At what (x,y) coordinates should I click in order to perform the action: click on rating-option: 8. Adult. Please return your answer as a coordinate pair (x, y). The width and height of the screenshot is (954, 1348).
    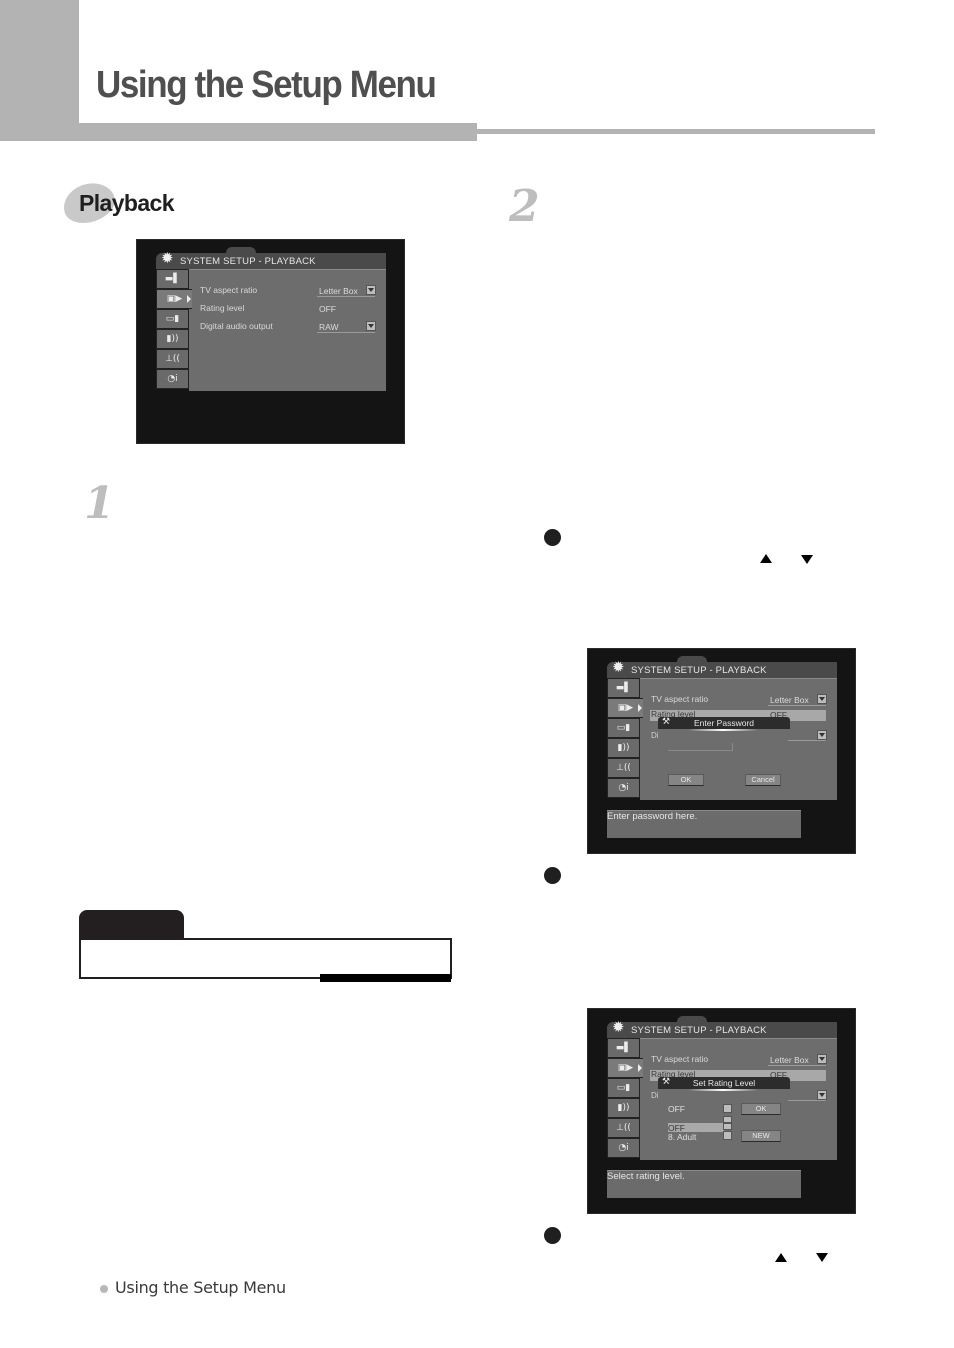
    Looking at the image, I should click on (682, 1137).